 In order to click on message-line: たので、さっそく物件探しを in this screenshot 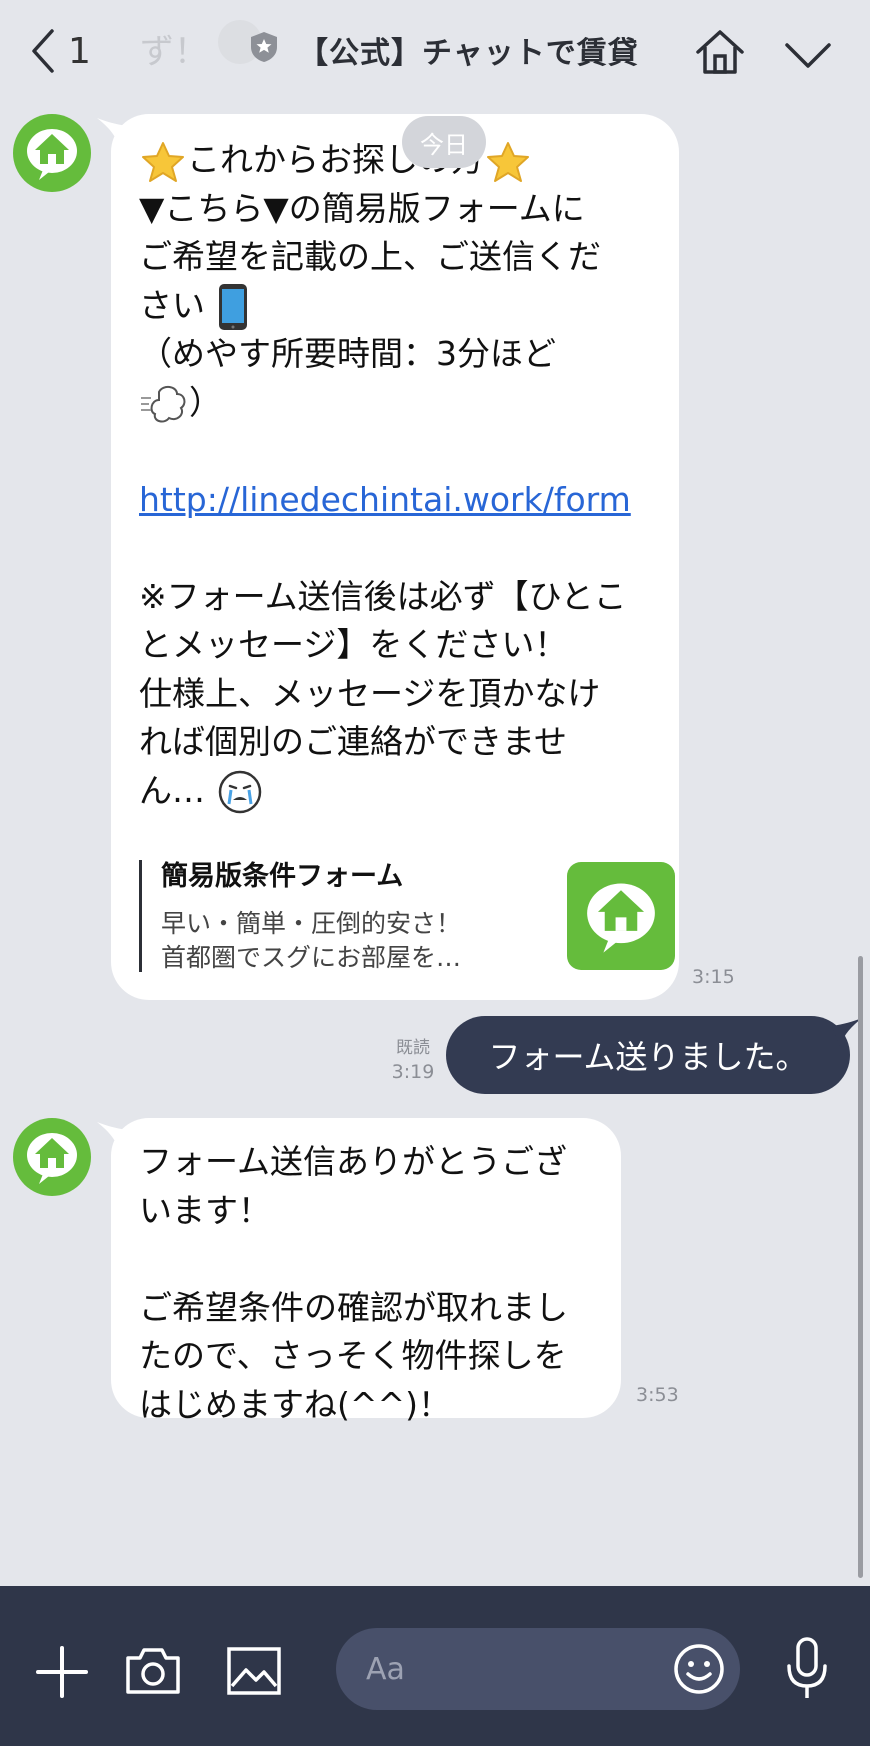, I will do `click(353, 1355)`.